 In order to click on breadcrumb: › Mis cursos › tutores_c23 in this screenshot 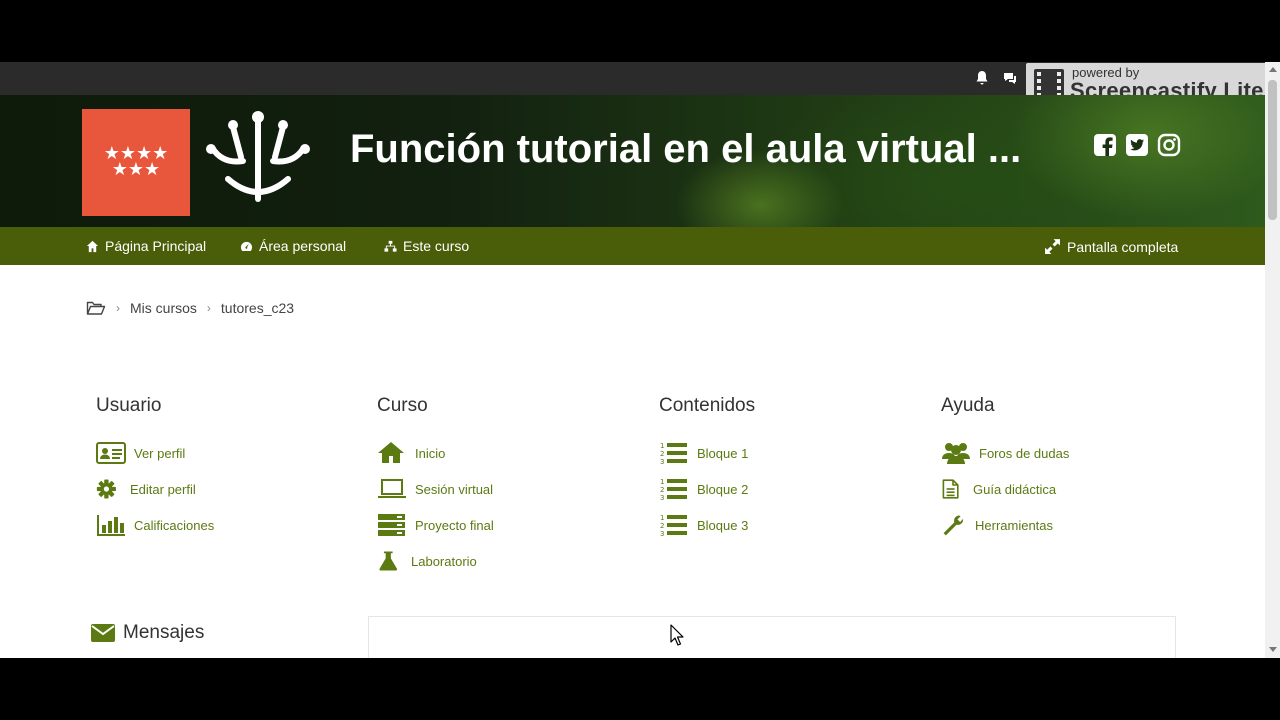, I will do `click(190, 308)`.